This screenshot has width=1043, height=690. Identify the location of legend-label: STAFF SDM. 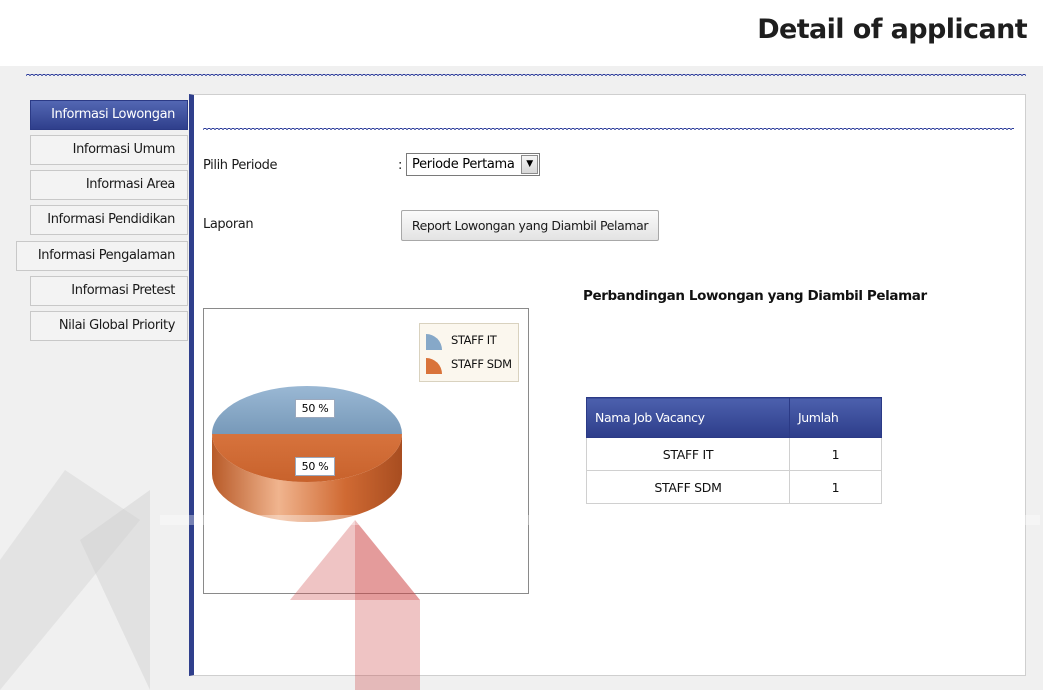
(481, 364).